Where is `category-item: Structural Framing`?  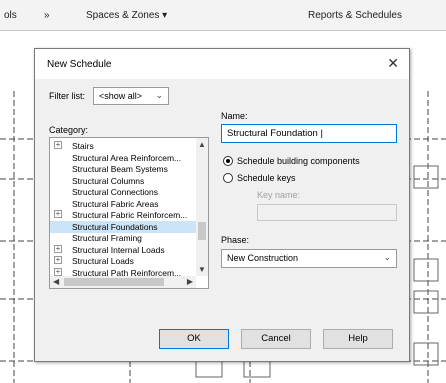
category-item: Structural Framing is located at coordinates (123, 238).